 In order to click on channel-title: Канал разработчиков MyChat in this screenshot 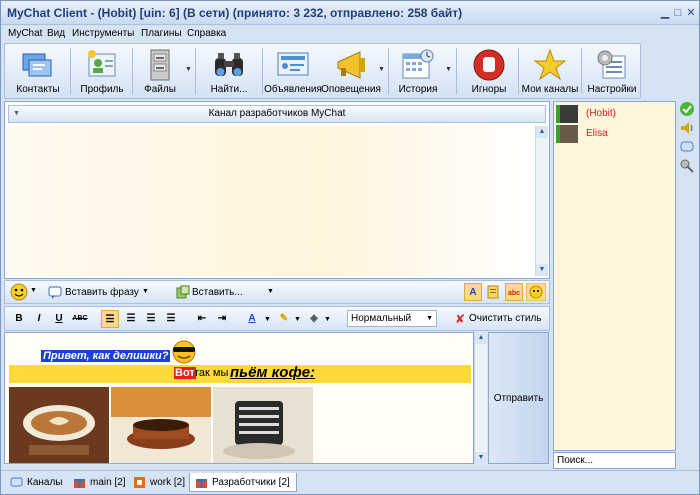, I will do `click(277, 113)`.